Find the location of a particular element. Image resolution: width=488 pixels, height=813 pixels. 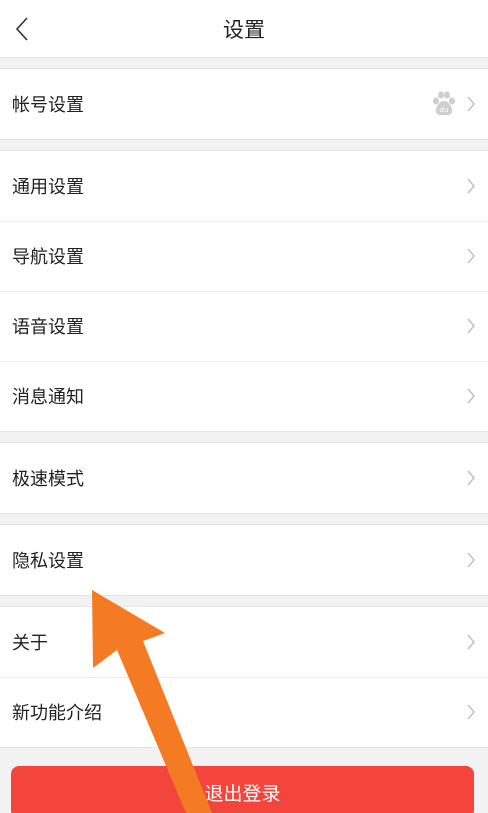

settings-item-general: 通用设置 is located at coordinates (244, 186).